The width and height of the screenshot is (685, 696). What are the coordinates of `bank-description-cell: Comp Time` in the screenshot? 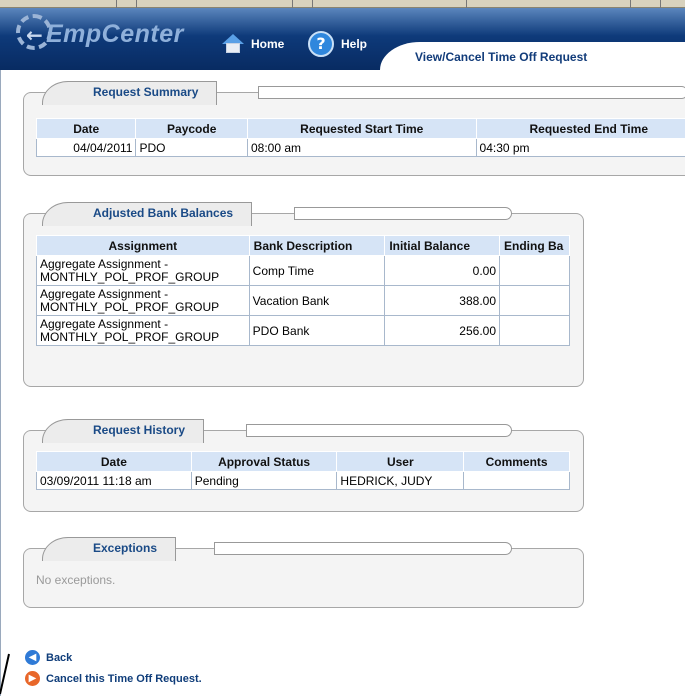 It's located at (317, 270).